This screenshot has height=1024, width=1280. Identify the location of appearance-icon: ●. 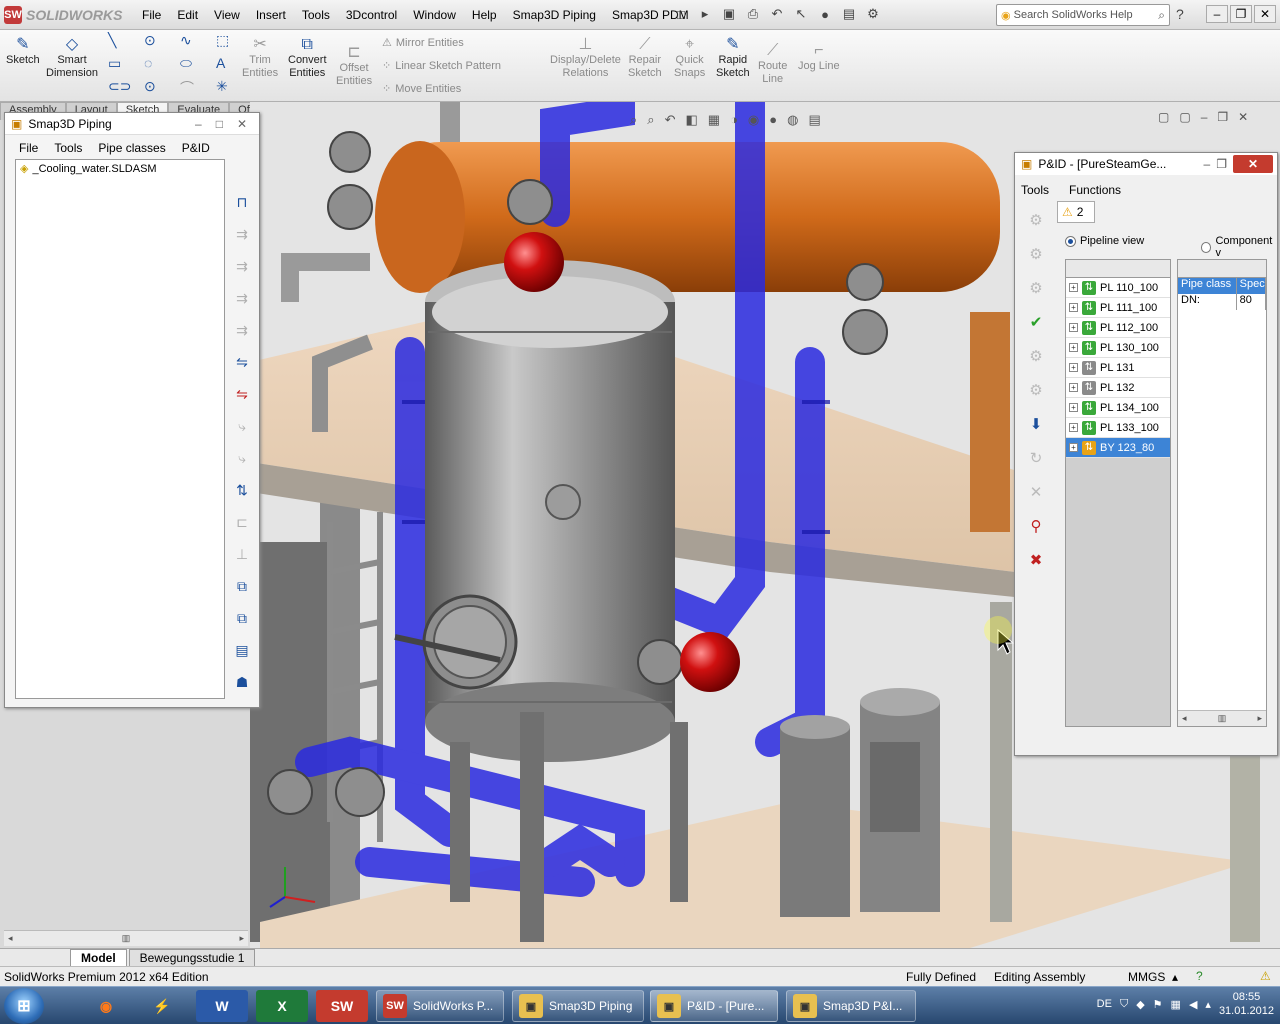
(773, 120).